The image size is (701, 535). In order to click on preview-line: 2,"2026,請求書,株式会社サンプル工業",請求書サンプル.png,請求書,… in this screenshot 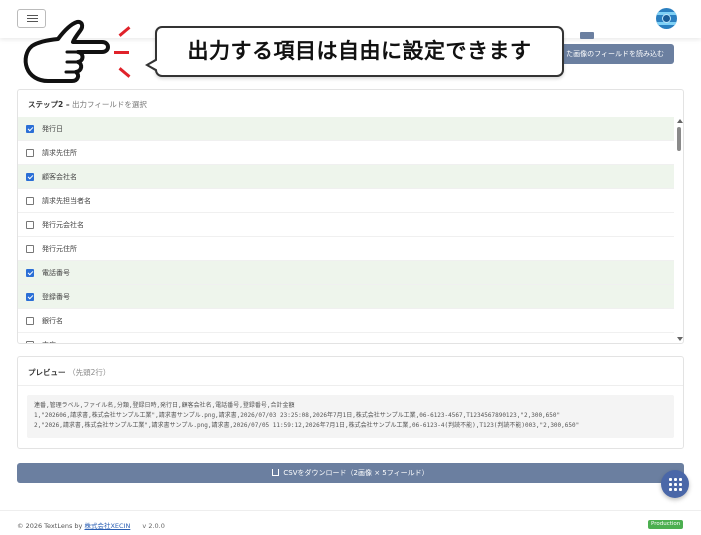, I will do `click(307, 425)`.